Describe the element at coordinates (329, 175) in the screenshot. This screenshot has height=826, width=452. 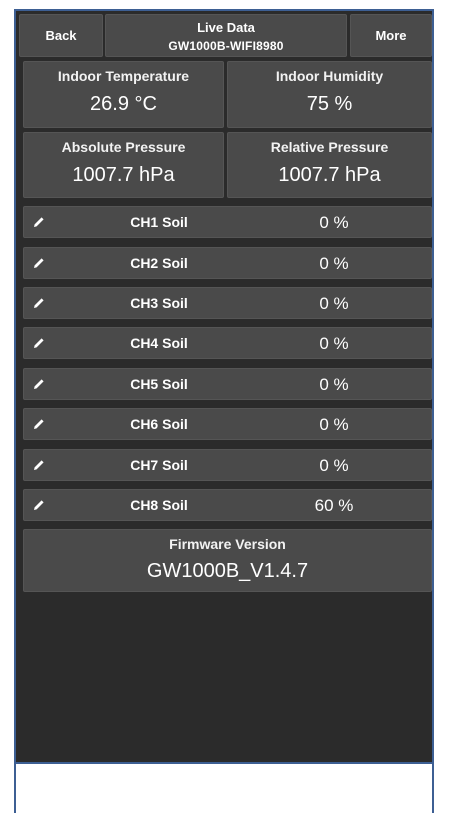
I see `relative-pressure-value: 1007.7 hPa` at that location.